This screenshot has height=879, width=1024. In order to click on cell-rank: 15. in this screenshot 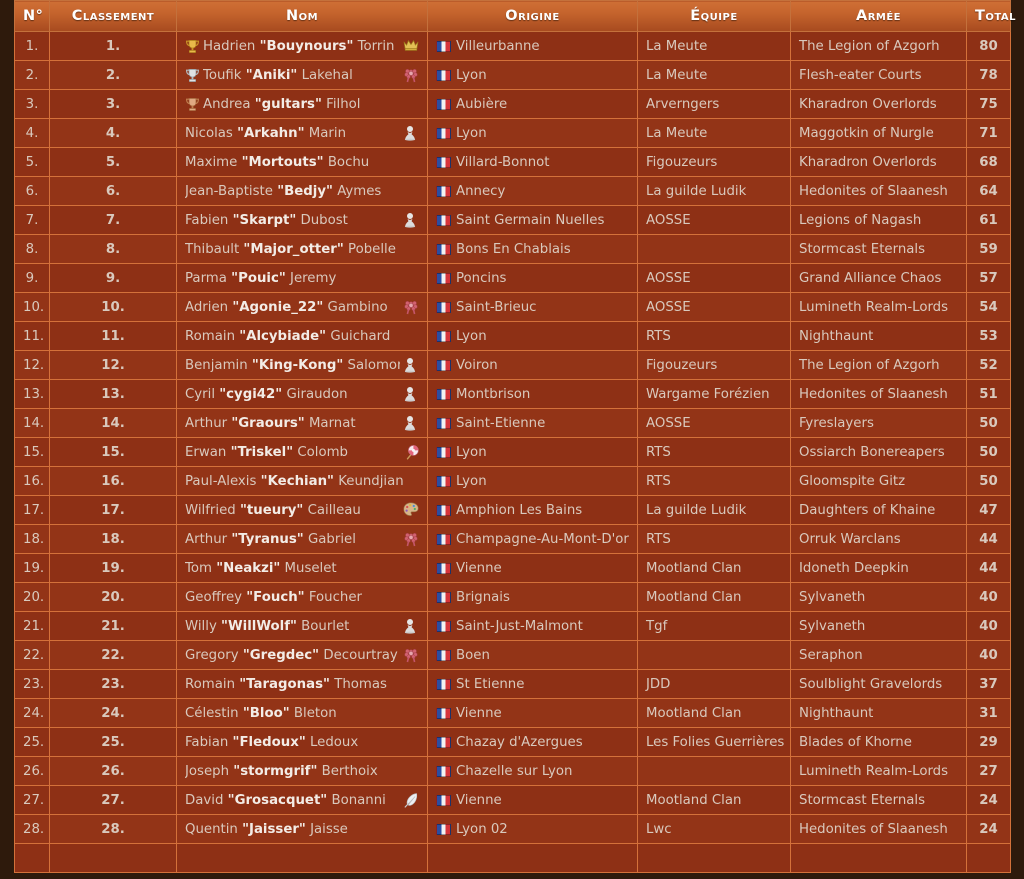, I will do `click(113, 452)`.